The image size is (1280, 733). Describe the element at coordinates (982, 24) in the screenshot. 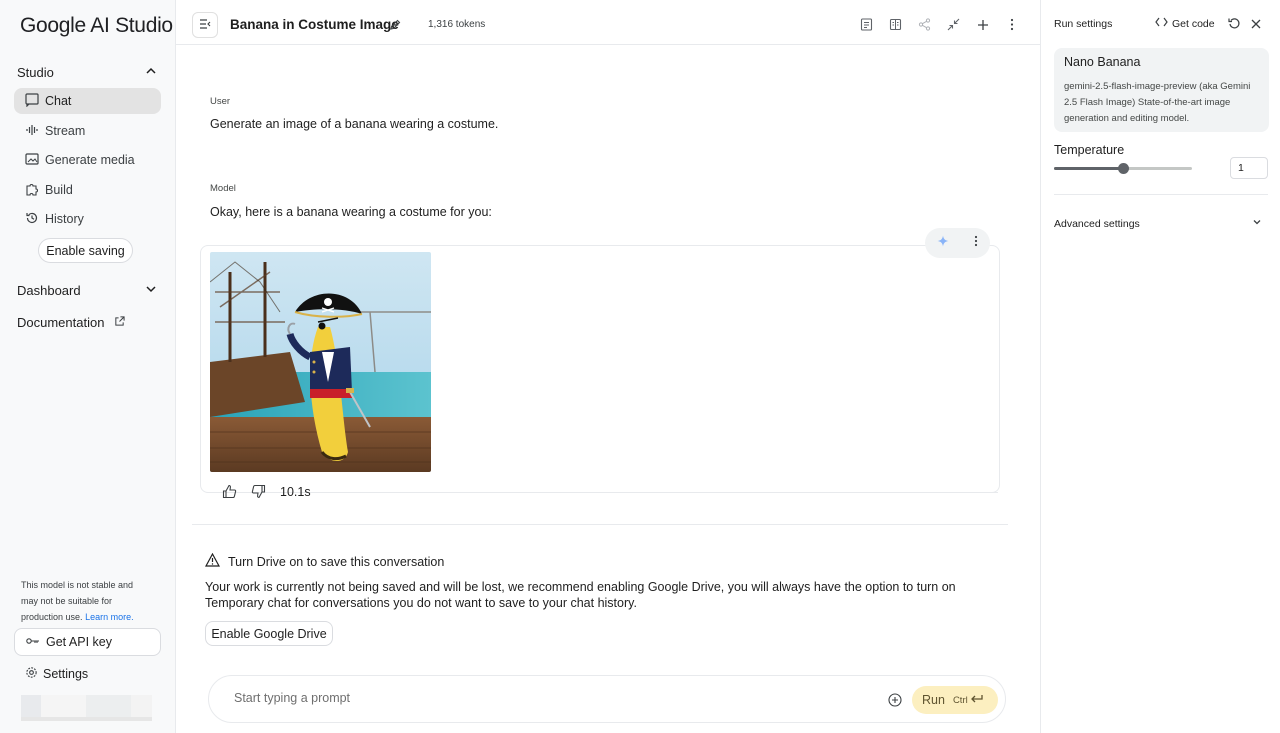

I see `new-chat-icon` at that location.